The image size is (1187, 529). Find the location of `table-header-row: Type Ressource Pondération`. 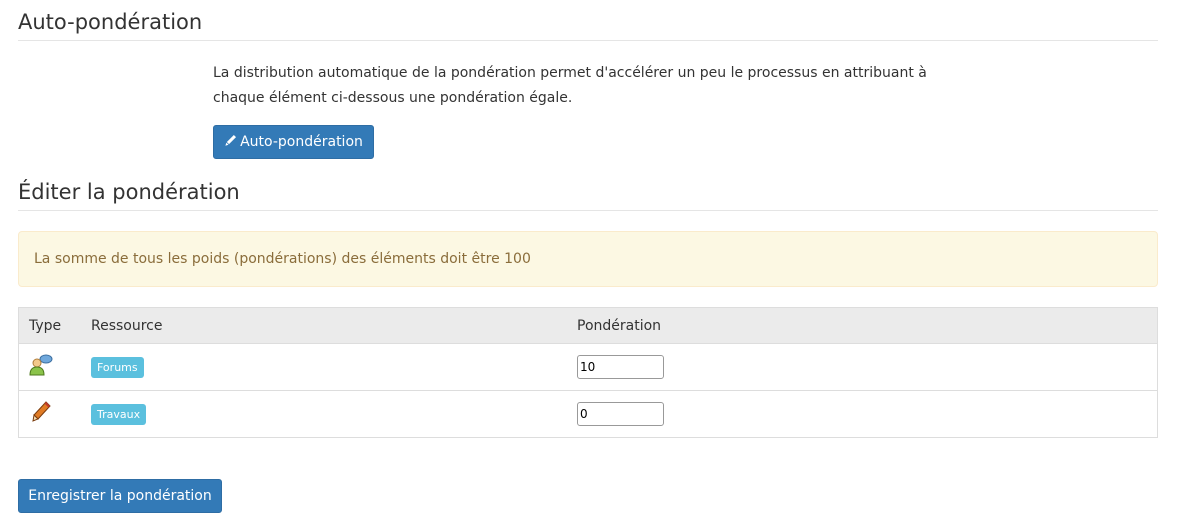

table-header-row: Type Ressource Pondération is located at coordinates (588, 325).